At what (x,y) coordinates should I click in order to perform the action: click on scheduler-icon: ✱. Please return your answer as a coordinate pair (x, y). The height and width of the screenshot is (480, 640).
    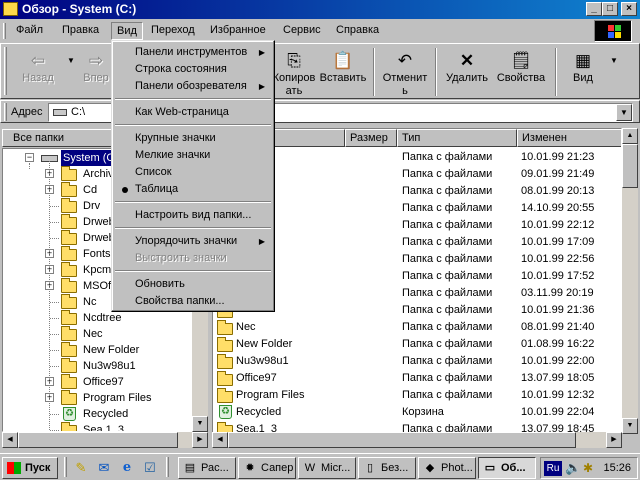
    Looking at the image, I should click on (588, 468).